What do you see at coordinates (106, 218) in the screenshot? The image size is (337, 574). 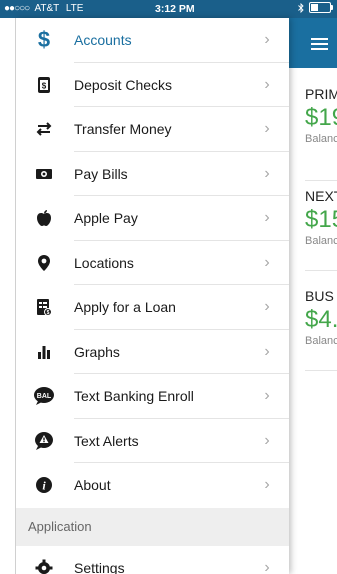 I see `menu-item-label: Apple Pay` at bounding box center [106, 218].